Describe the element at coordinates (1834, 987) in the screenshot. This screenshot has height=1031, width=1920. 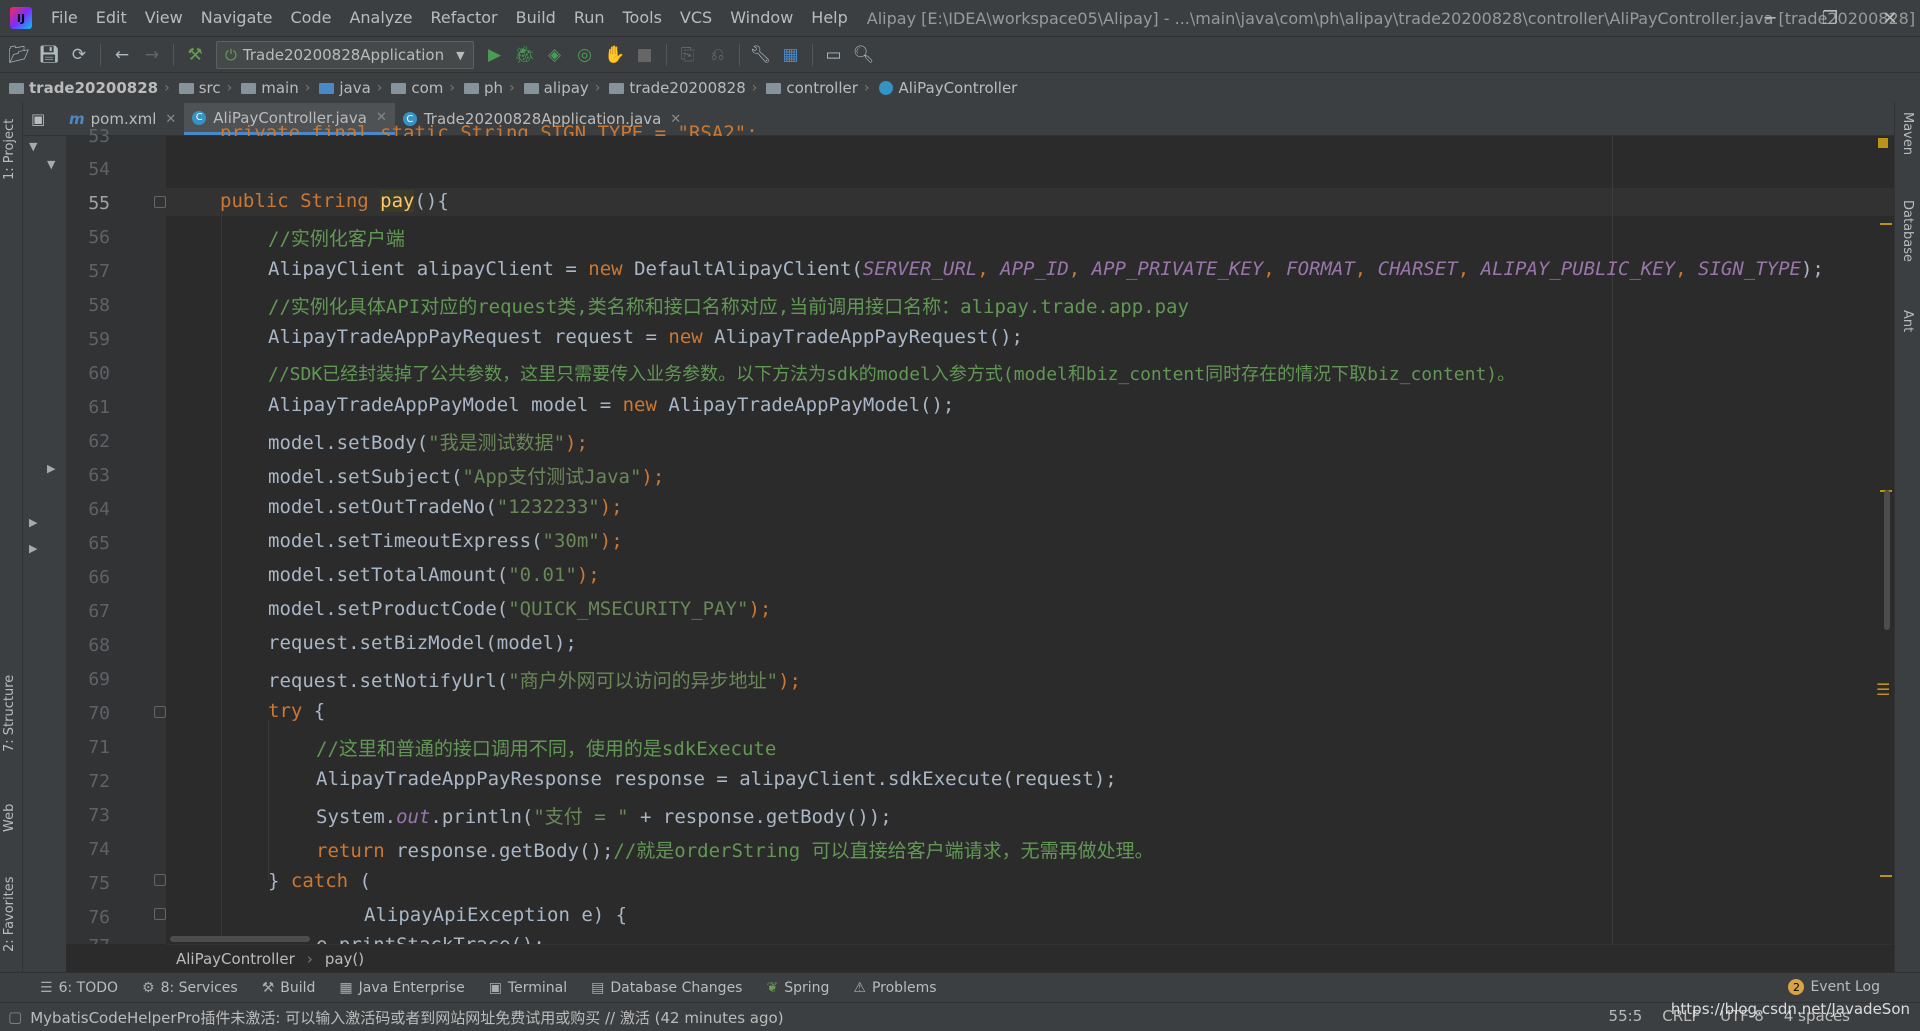
I see `event-log-tool-tab: 2 Event Log` at that location.